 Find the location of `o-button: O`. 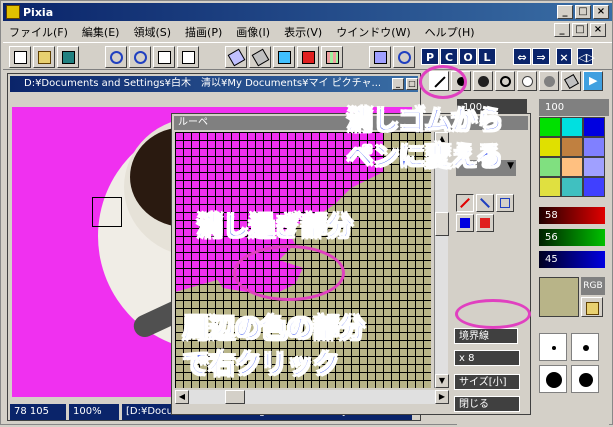

o-button: O is located at coordinates (468, 56).